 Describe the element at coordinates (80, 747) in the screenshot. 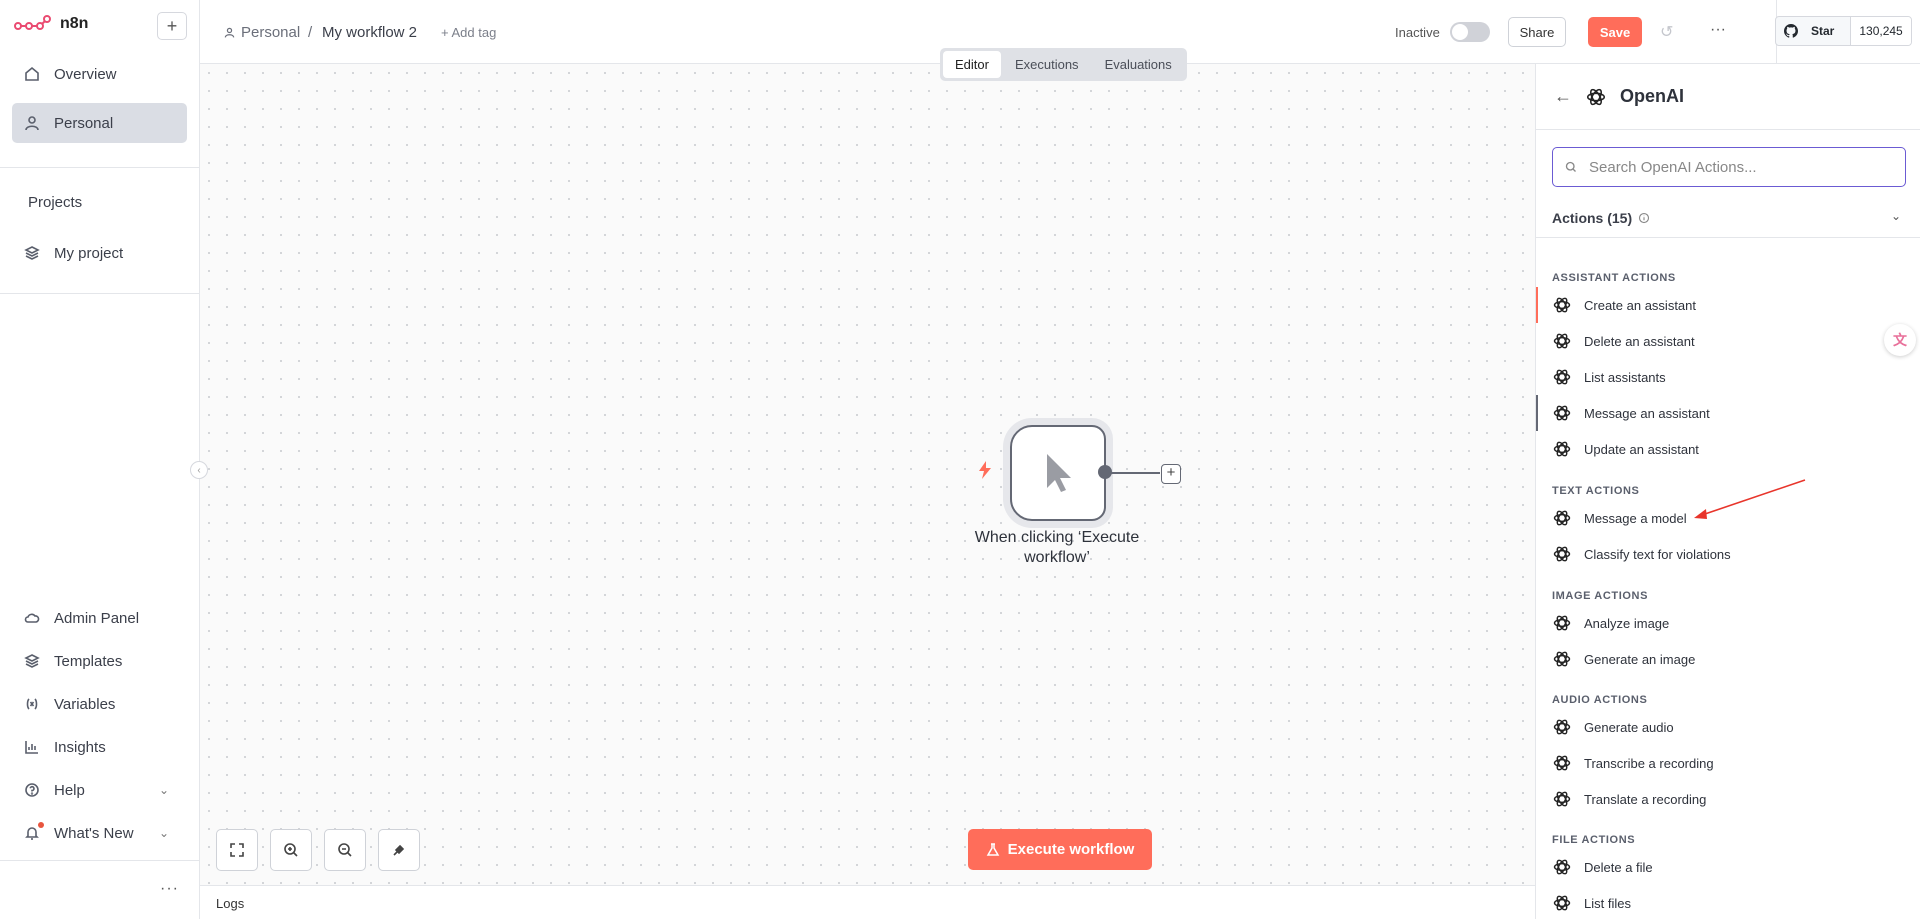

I see `sidebar-item-label: Insights` at that location.